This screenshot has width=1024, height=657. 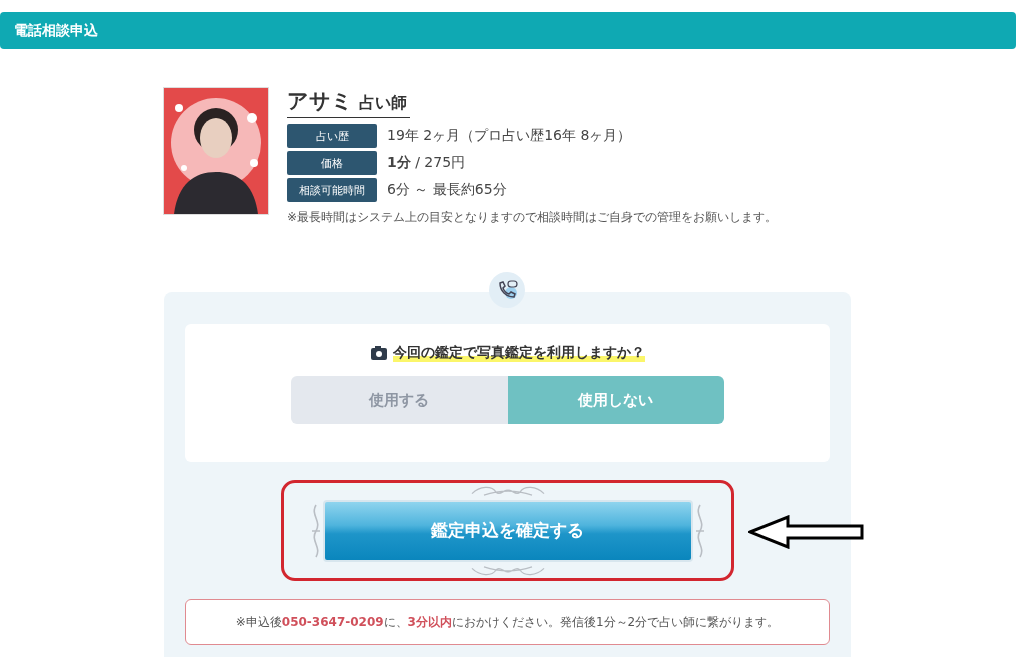 What do you see at coordinates (509, 136) in the screenshot?
I see `detail-value: 19年 2ヶ月（プロ占い歴16年 8ヶ月）` at bounding box center [509, 136].